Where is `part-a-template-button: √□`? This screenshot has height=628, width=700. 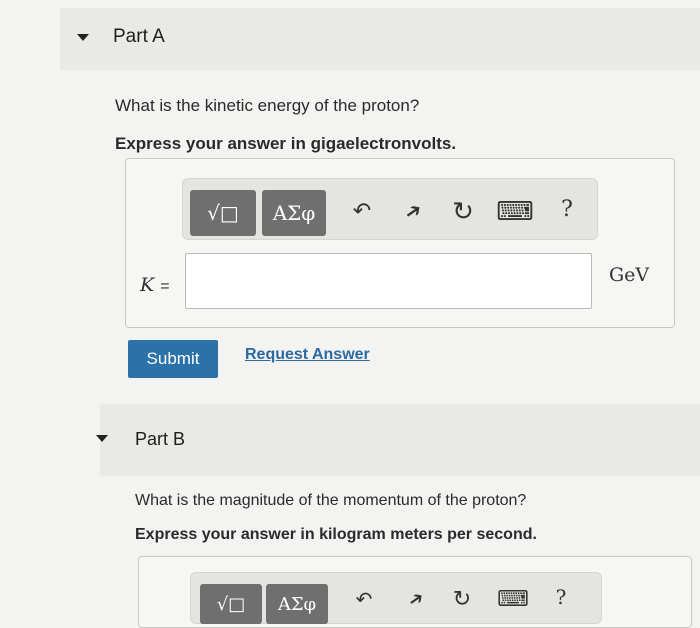 part-a-template-button: √□ is located at coordinates (223, 213).